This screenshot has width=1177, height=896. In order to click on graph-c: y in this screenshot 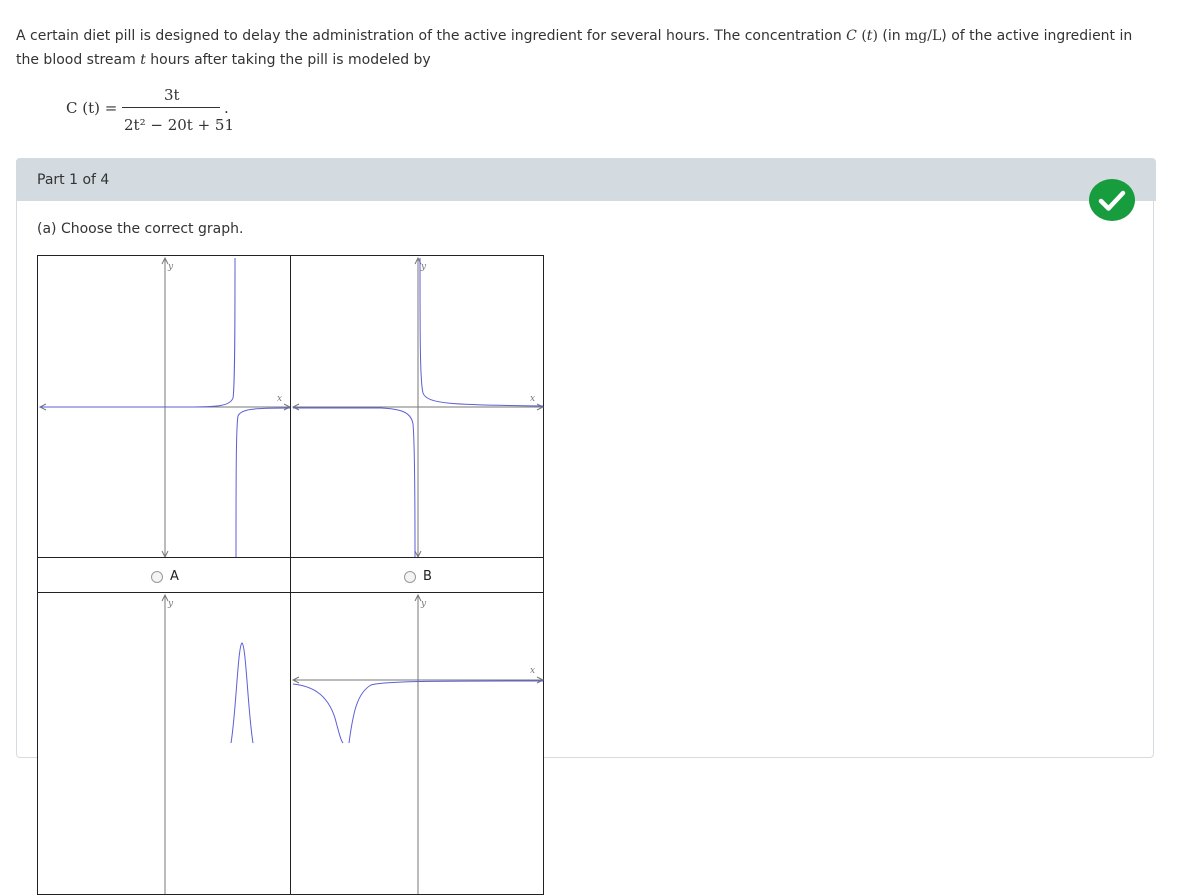, I will do `click(164, 743)`.